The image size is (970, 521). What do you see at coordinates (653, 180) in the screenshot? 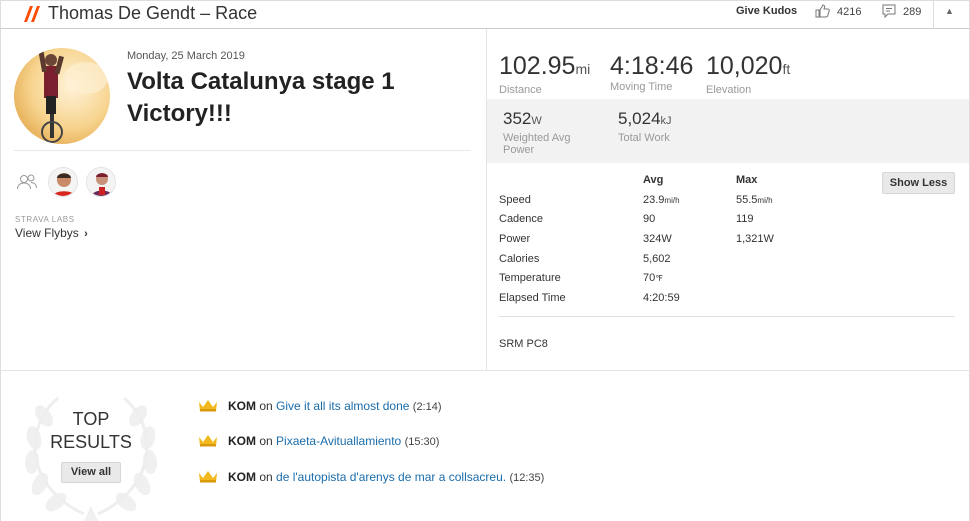
I see `avg-column-header: Avg` at bounding box center [653, 180].